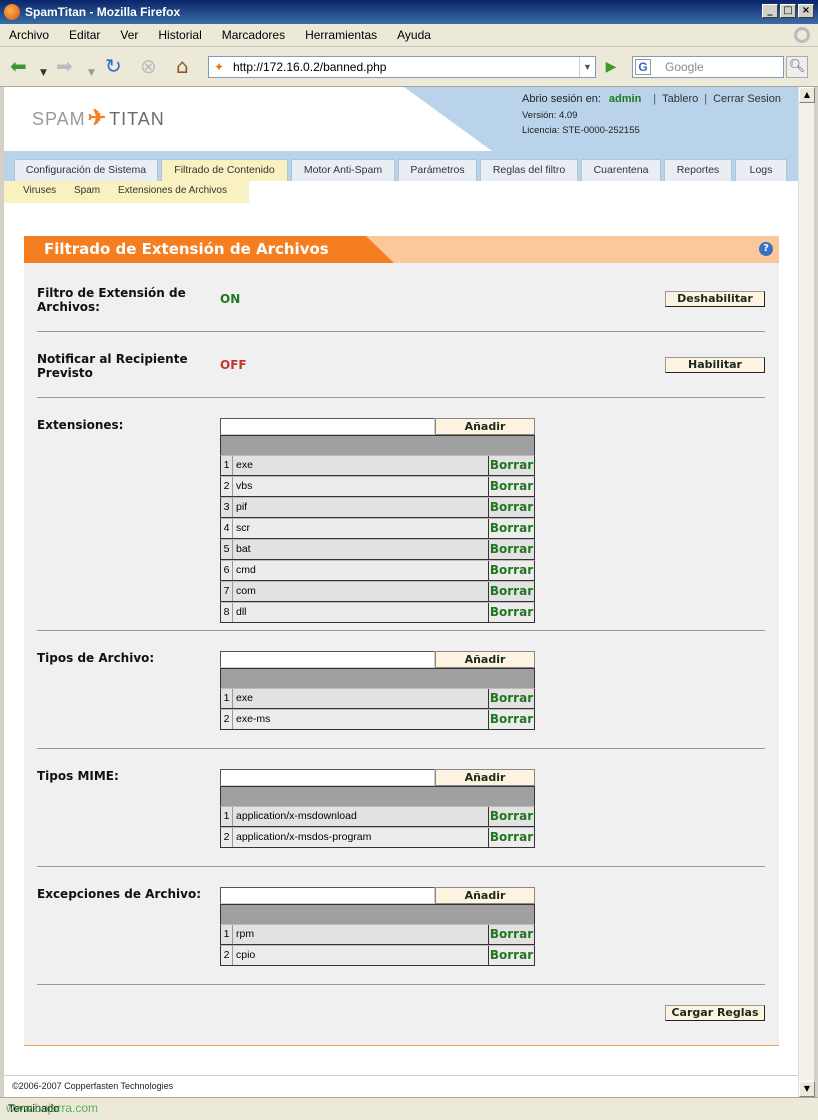 The width and height of the screenshot is (818, 1120). I want to click on dashboard-link: Tablero, so click(680, 99).